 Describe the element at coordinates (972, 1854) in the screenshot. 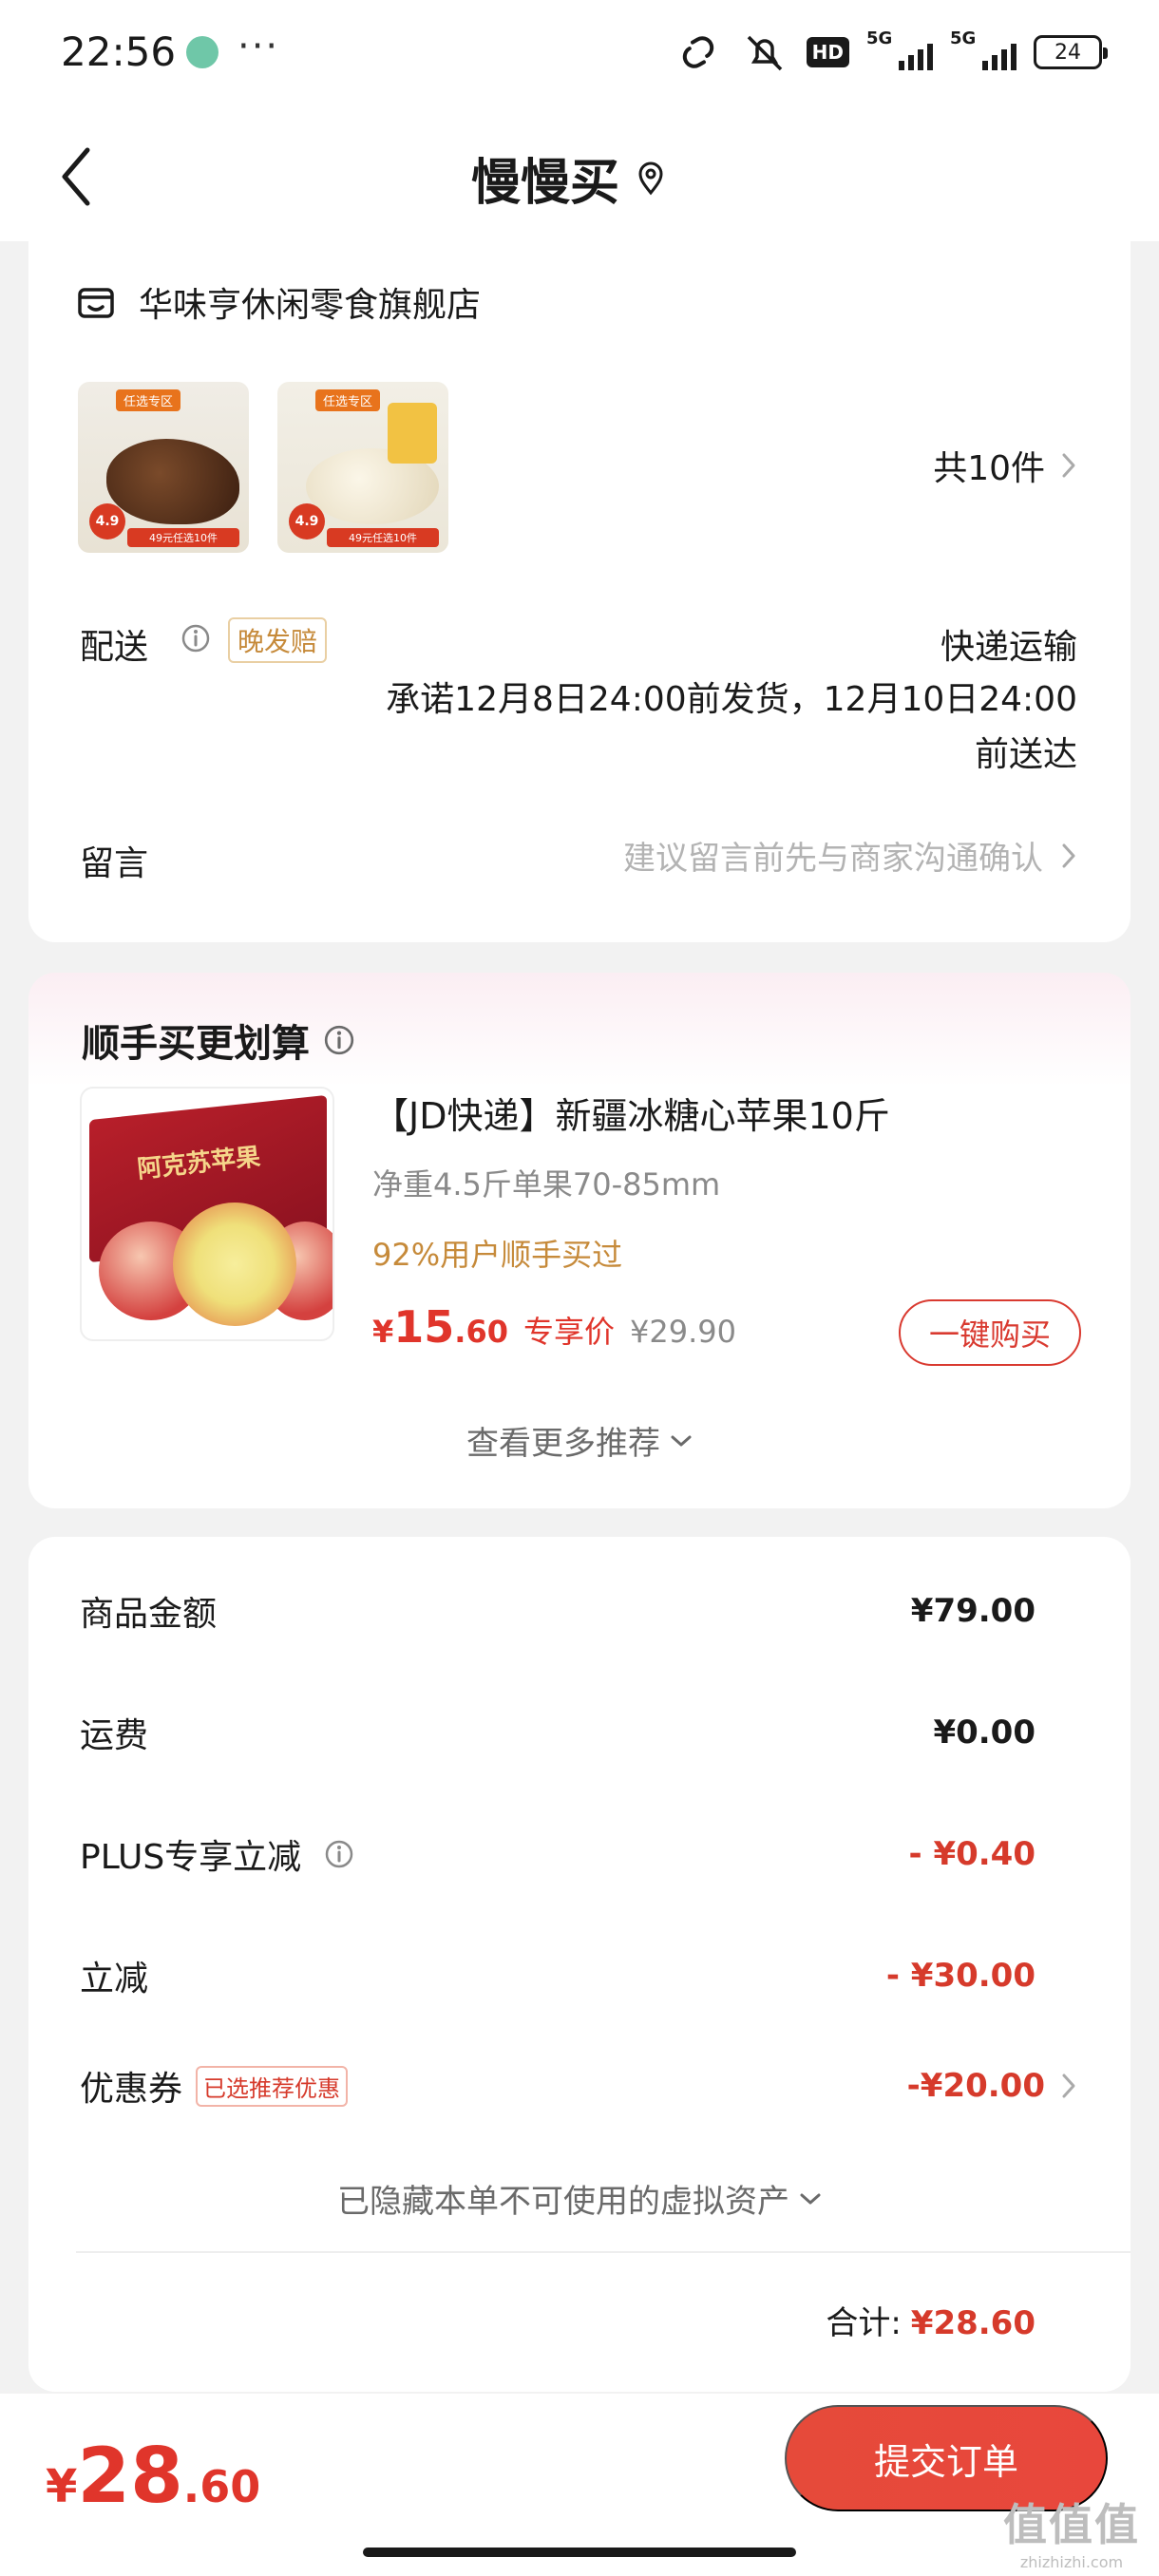

I see `plus-discount-value: - ¥0.40` at that location.